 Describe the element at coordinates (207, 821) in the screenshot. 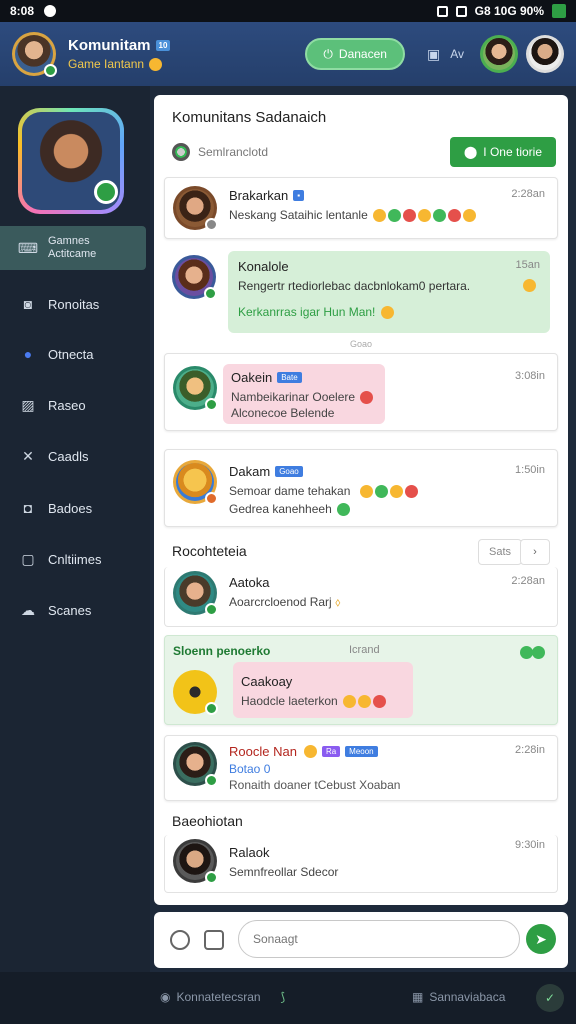

I see `section-title: Baeohiotan` at that location.